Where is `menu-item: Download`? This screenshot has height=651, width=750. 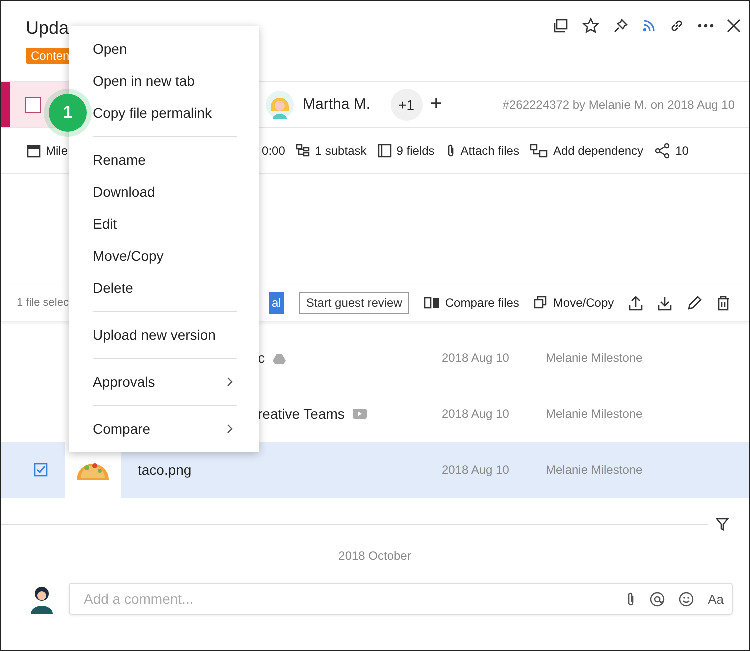
menu-item: Download is located at coordinates (163, 192).